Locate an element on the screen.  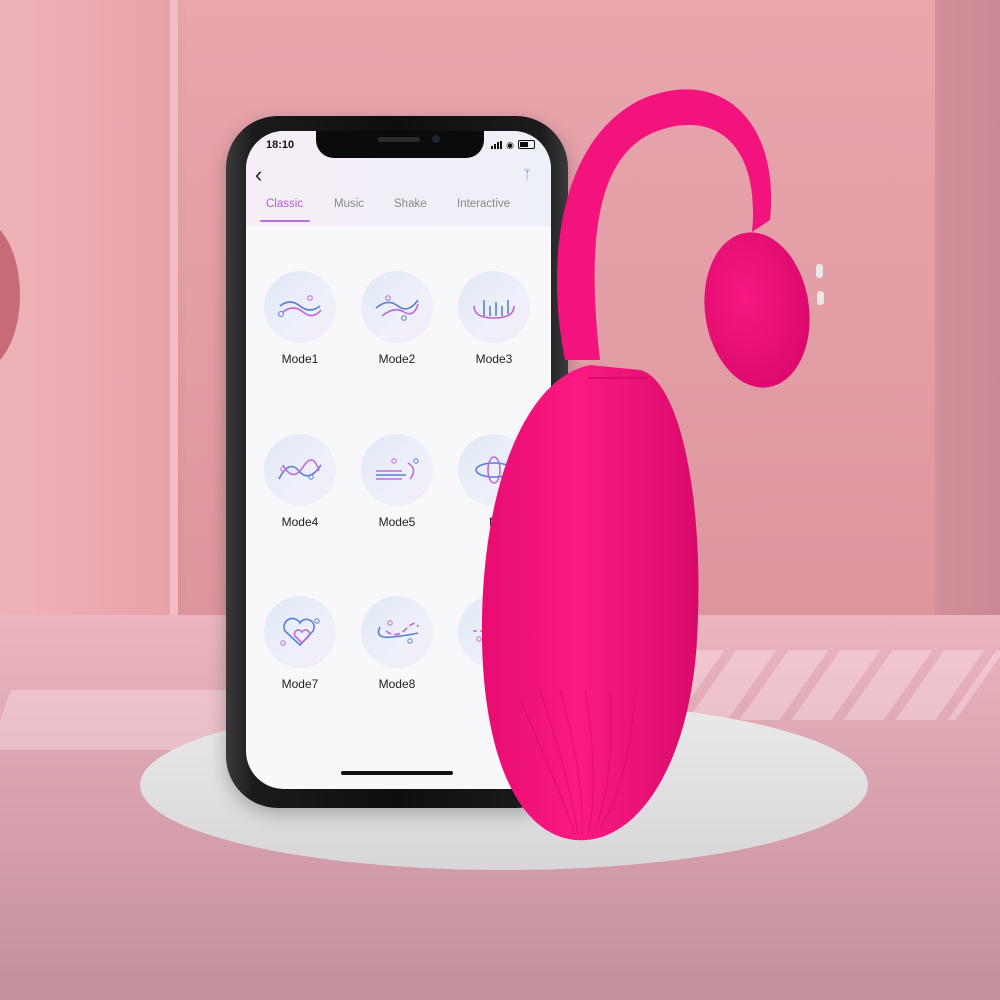
mode-item-7: Mode7 is located at coordinates (300, 643).